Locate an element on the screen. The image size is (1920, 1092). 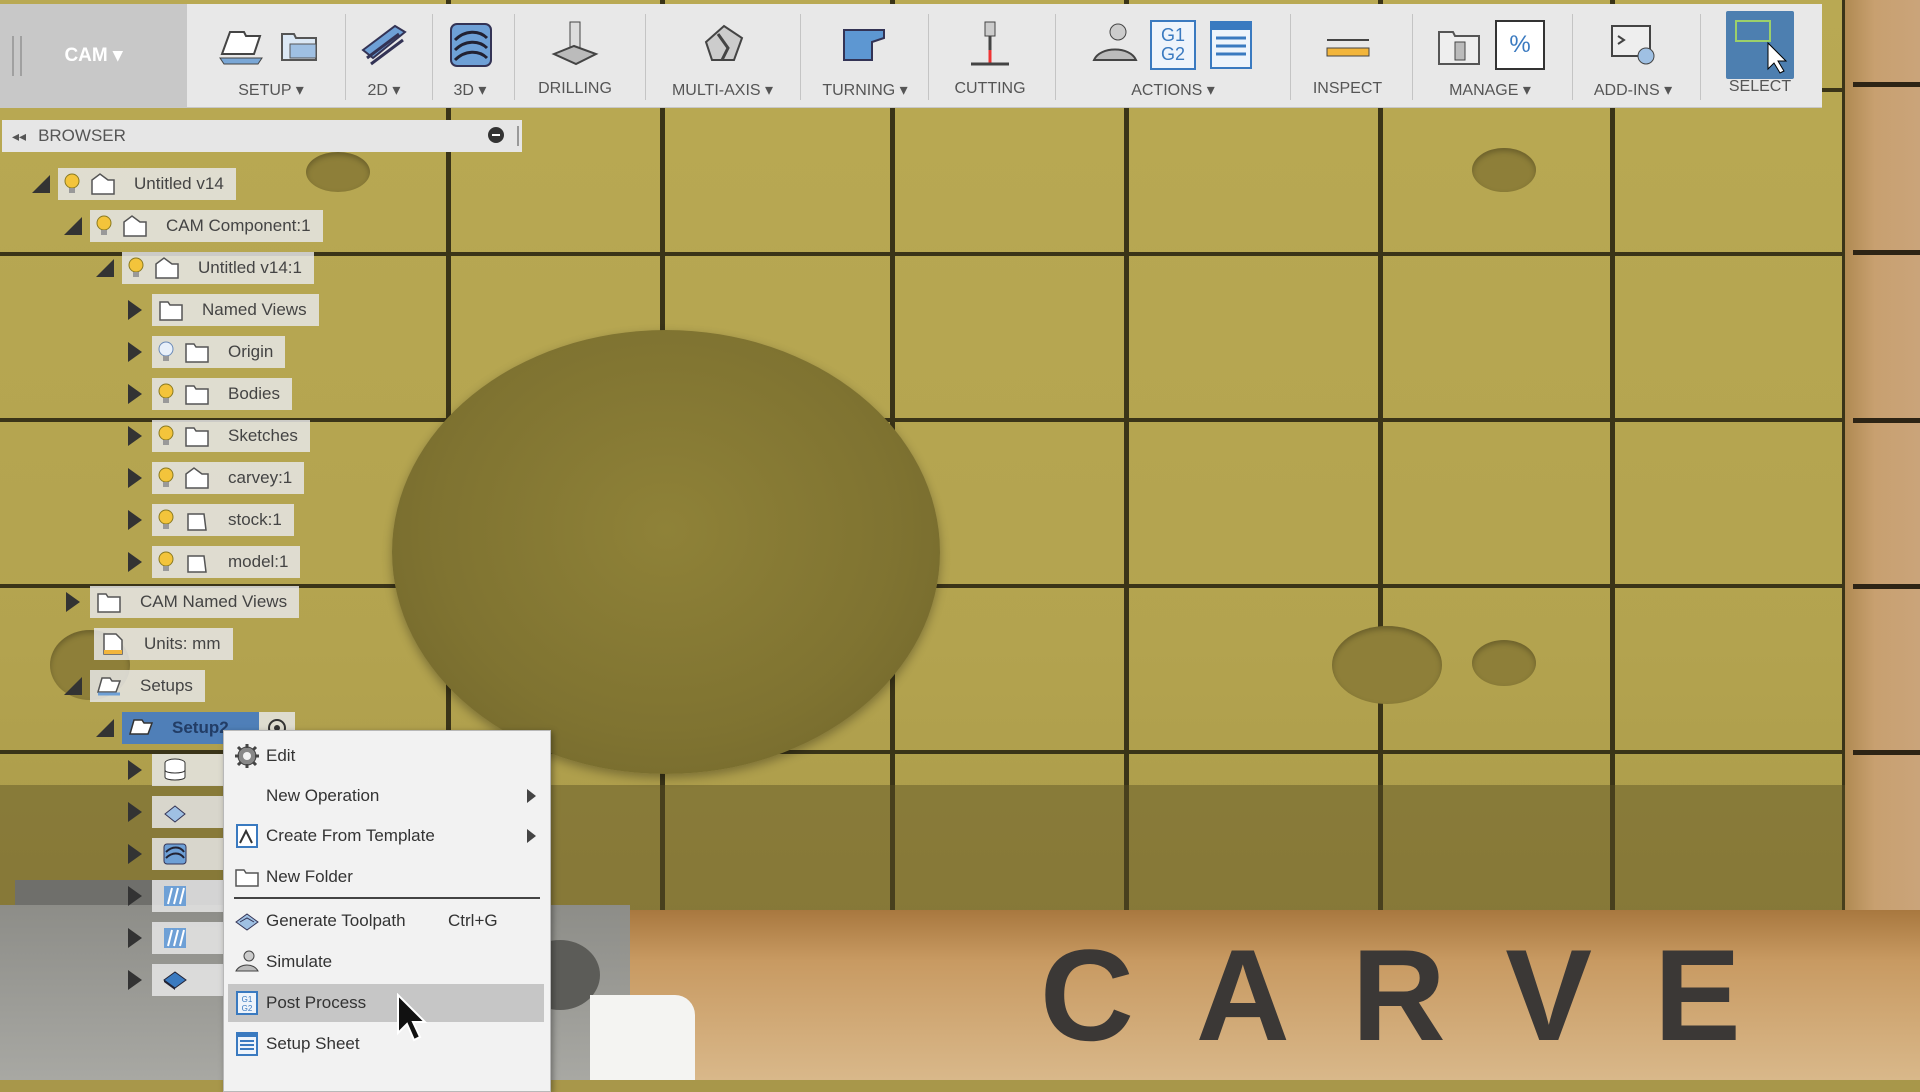
menu-item-new-folder: New Folder is located at coordinates (386, 877).